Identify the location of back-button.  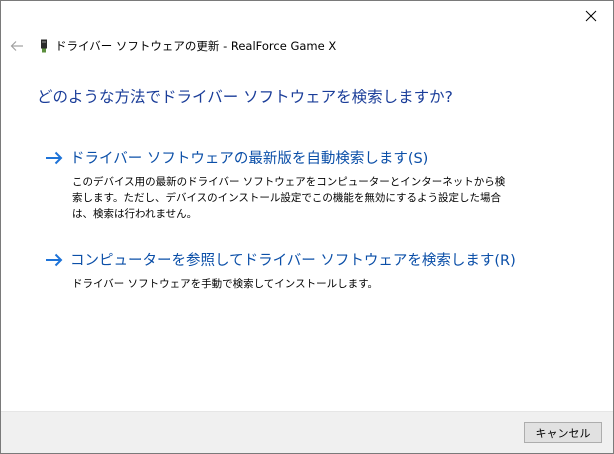
(17, 46).